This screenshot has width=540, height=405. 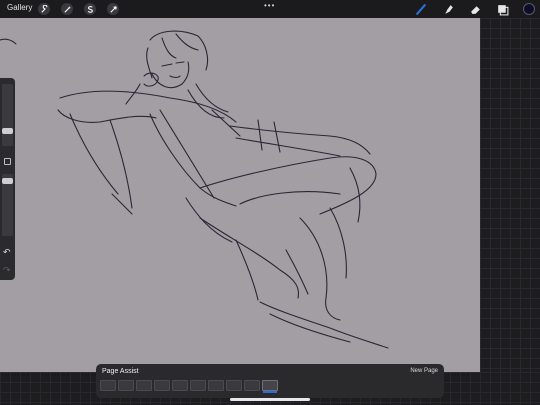 I want to click on canvas-background-grid, so click(x=510, y=195).